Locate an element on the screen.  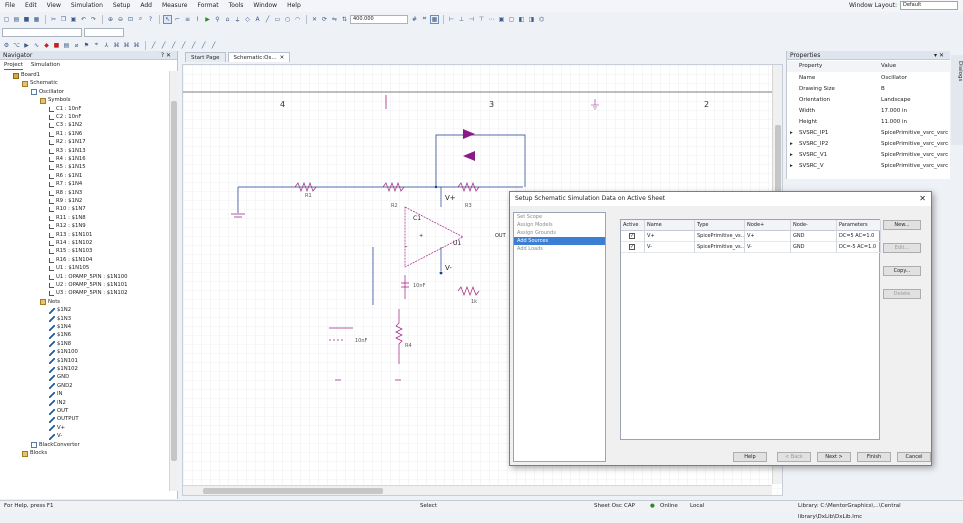
navigator-vscroll is located at coordinates (173, 281).